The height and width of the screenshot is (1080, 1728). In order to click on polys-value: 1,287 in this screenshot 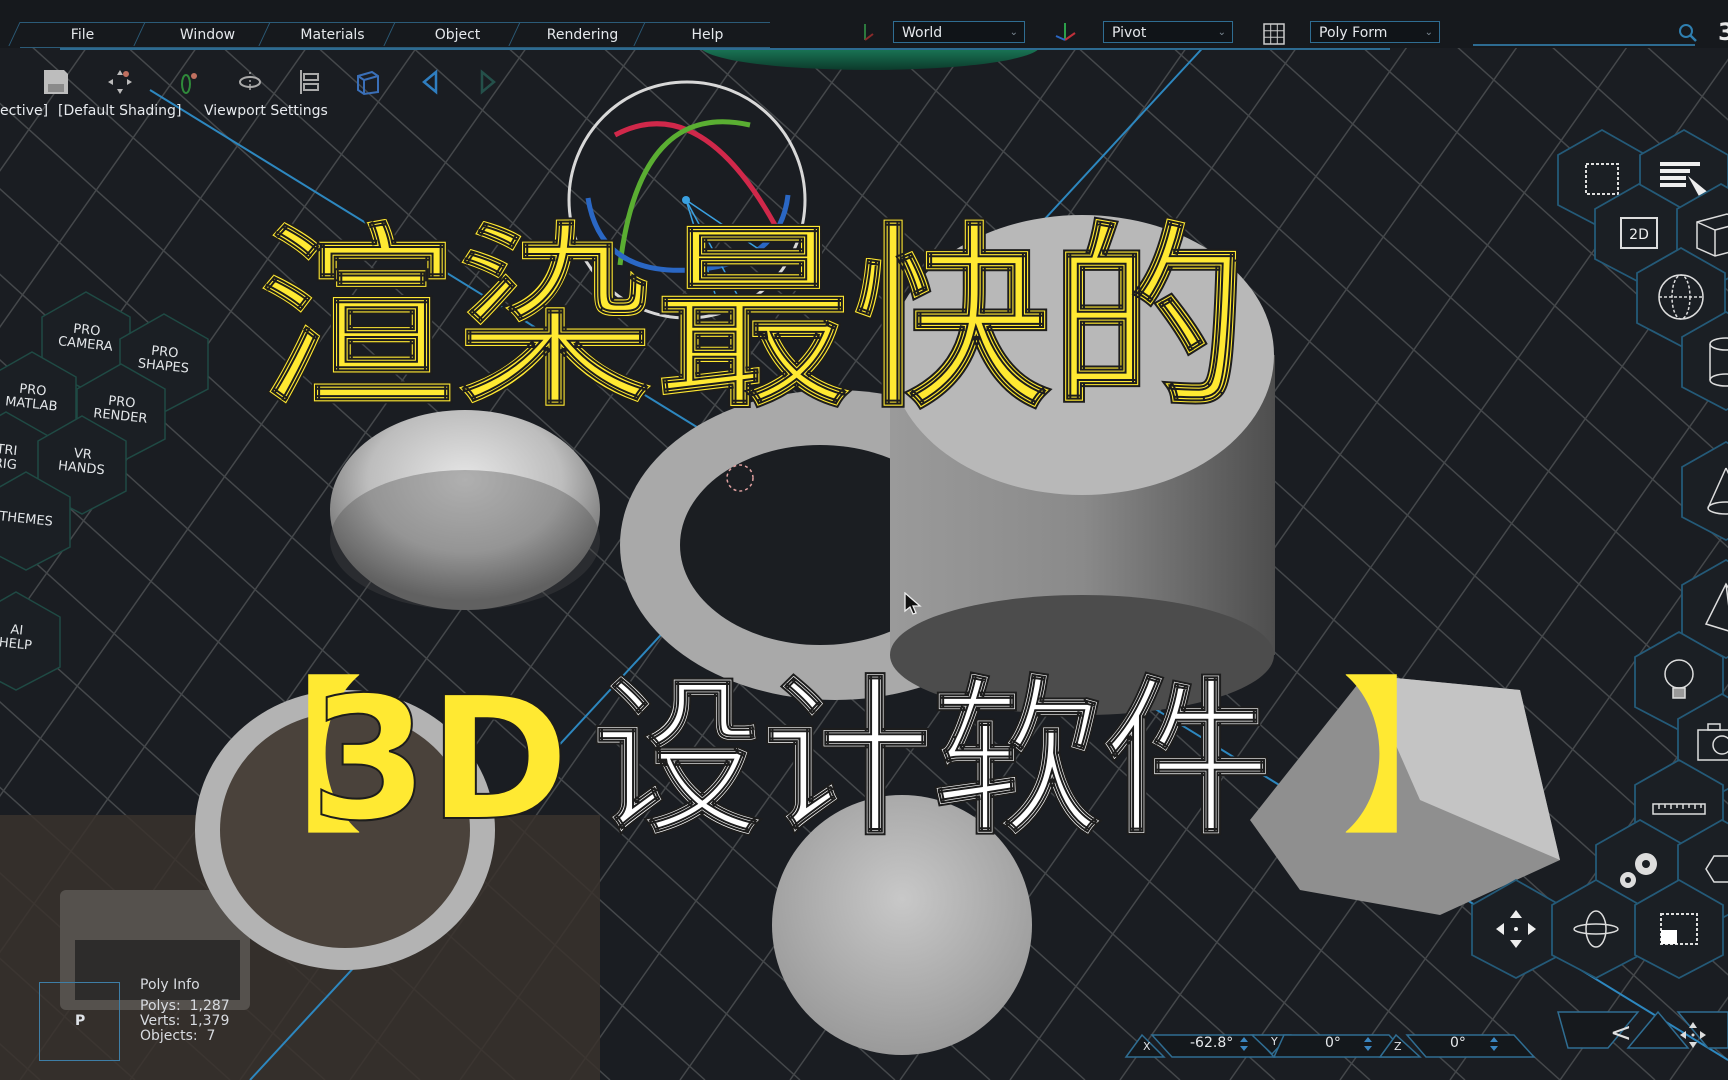, I will do `click(209, 1006)`.